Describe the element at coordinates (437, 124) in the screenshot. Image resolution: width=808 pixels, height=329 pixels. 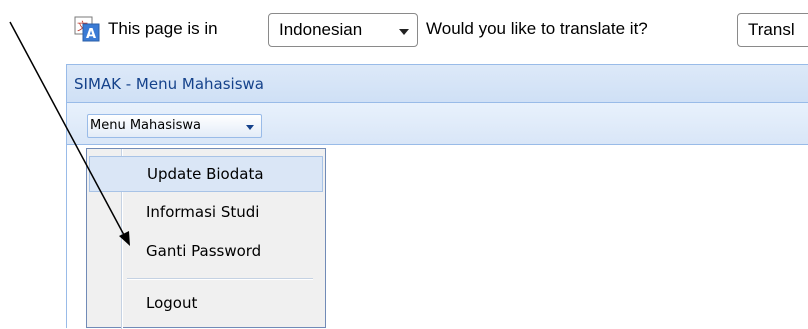
I see `window-toolbar: Menu Mahasiswa` at that location.